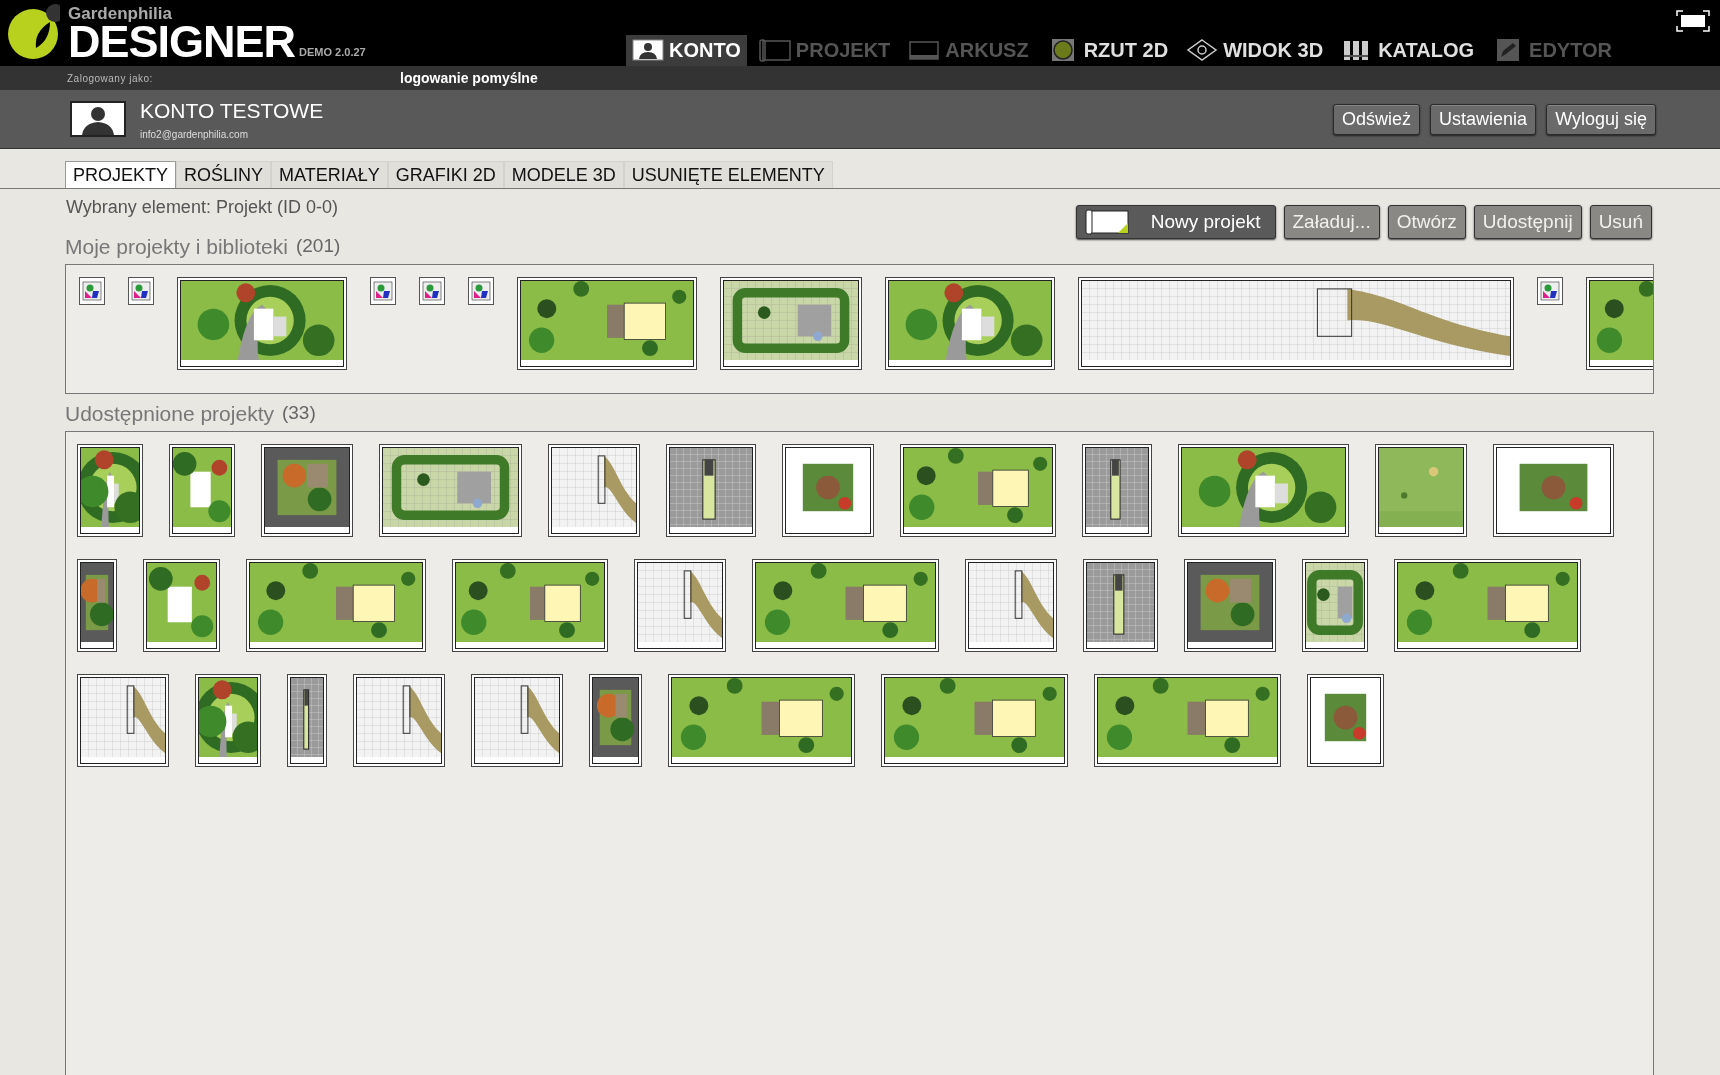  I want to click on product-name: DESIGNER, so click(182, 42).